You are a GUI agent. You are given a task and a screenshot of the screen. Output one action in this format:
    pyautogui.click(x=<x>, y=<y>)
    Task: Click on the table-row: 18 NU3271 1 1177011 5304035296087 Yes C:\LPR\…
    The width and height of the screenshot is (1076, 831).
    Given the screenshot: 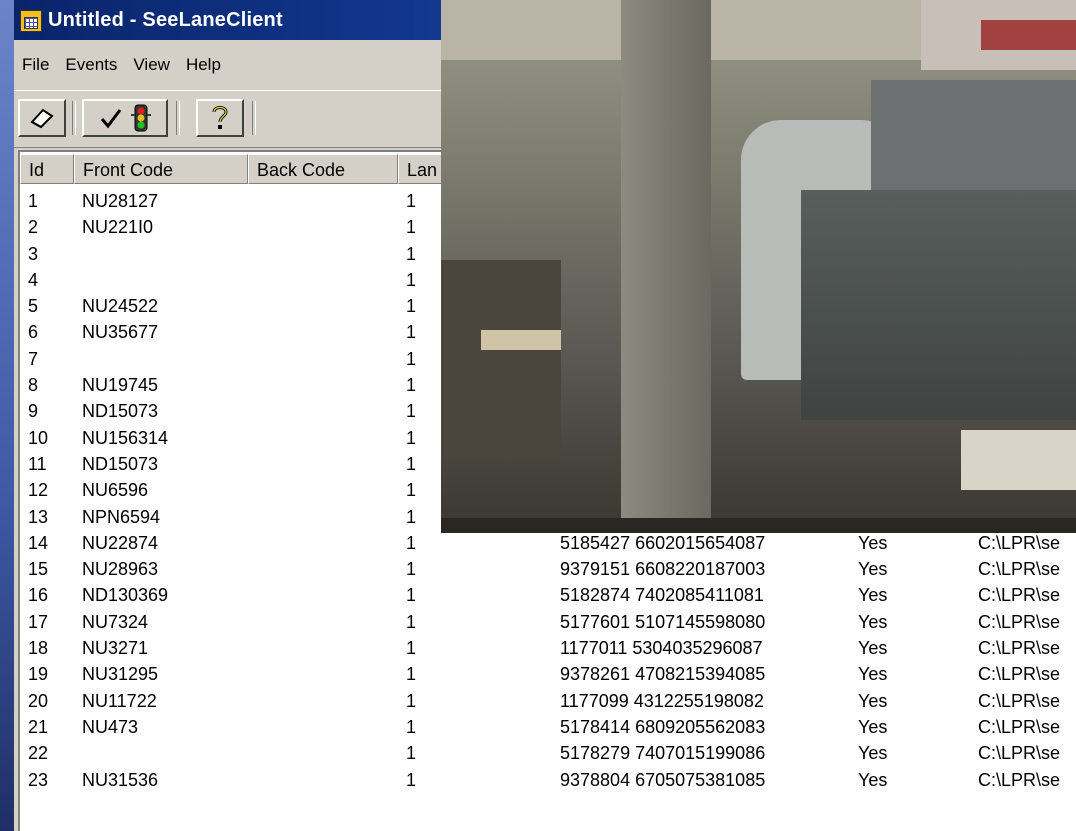 What is the action you would take?
    pyautogui.click(x=548, y=648)
    